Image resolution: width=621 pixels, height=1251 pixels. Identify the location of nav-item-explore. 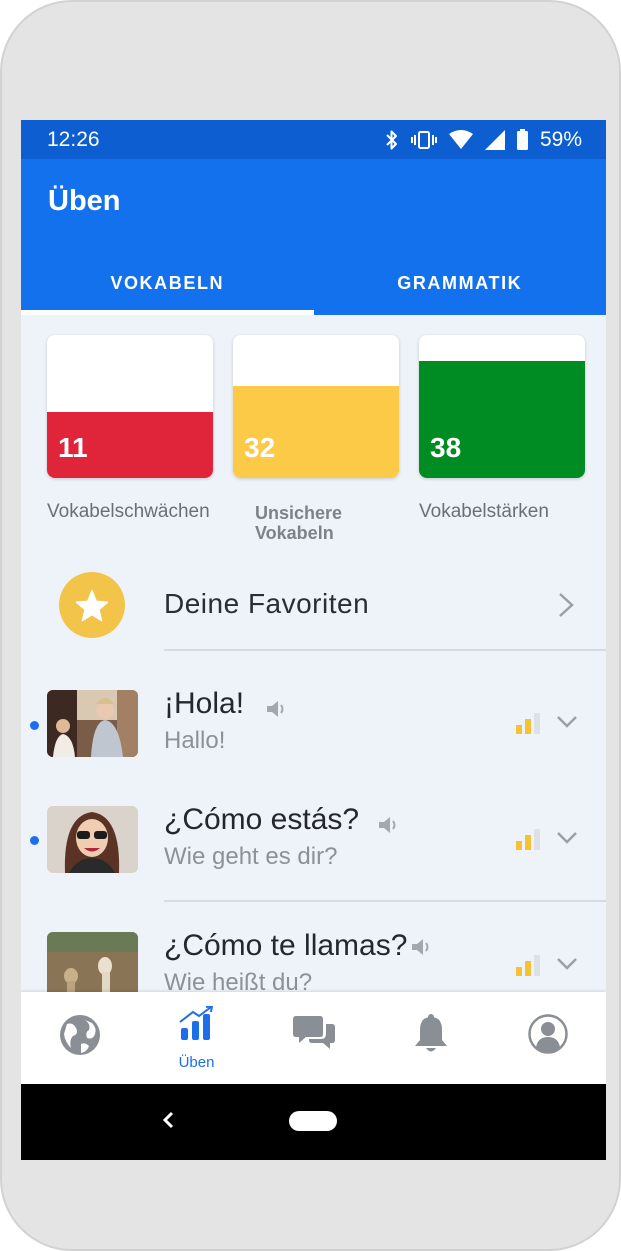
(79, 1038).